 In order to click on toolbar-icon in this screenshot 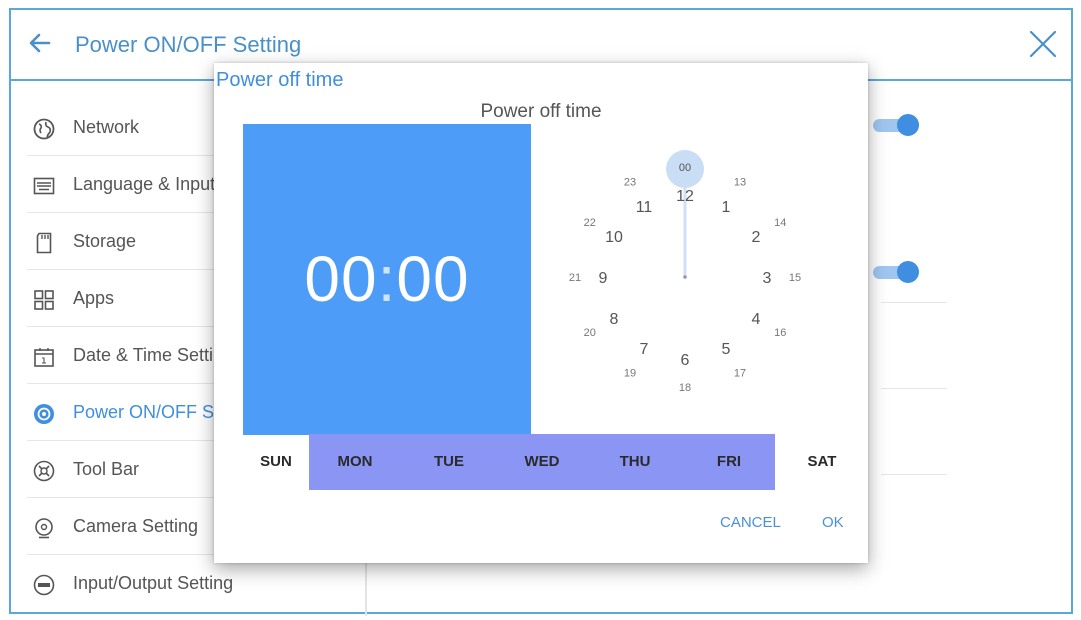, I will do `click(44, 471)`.